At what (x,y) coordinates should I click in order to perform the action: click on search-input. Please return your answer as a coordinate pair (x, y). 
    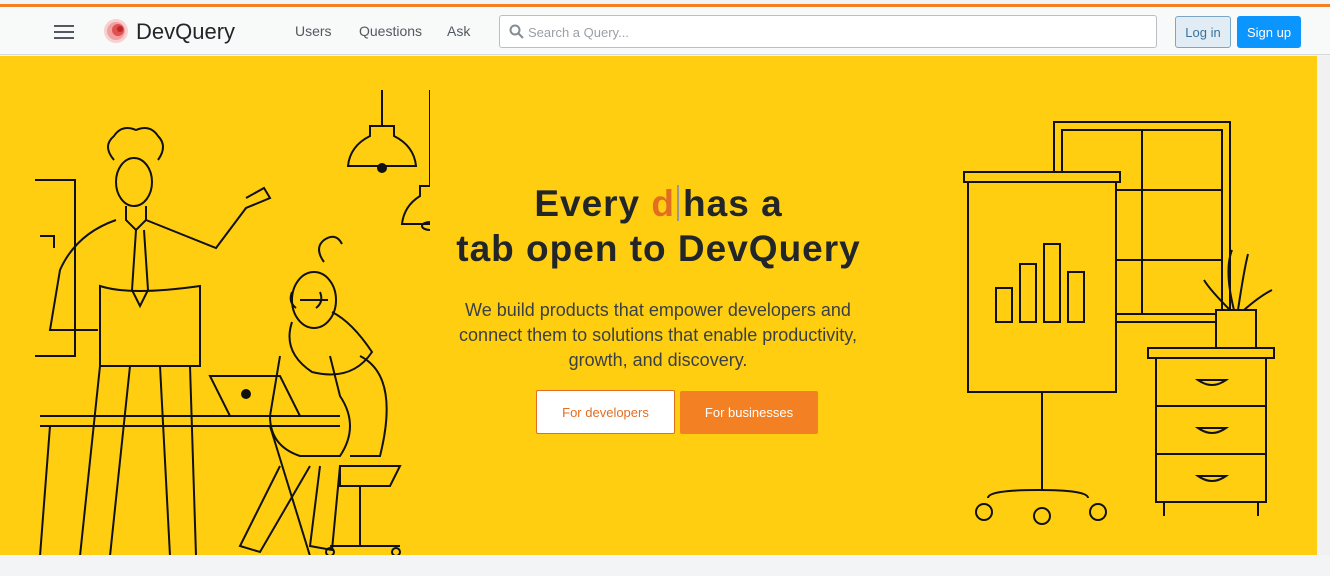
    Looking at the image, I should click on (838, 32).